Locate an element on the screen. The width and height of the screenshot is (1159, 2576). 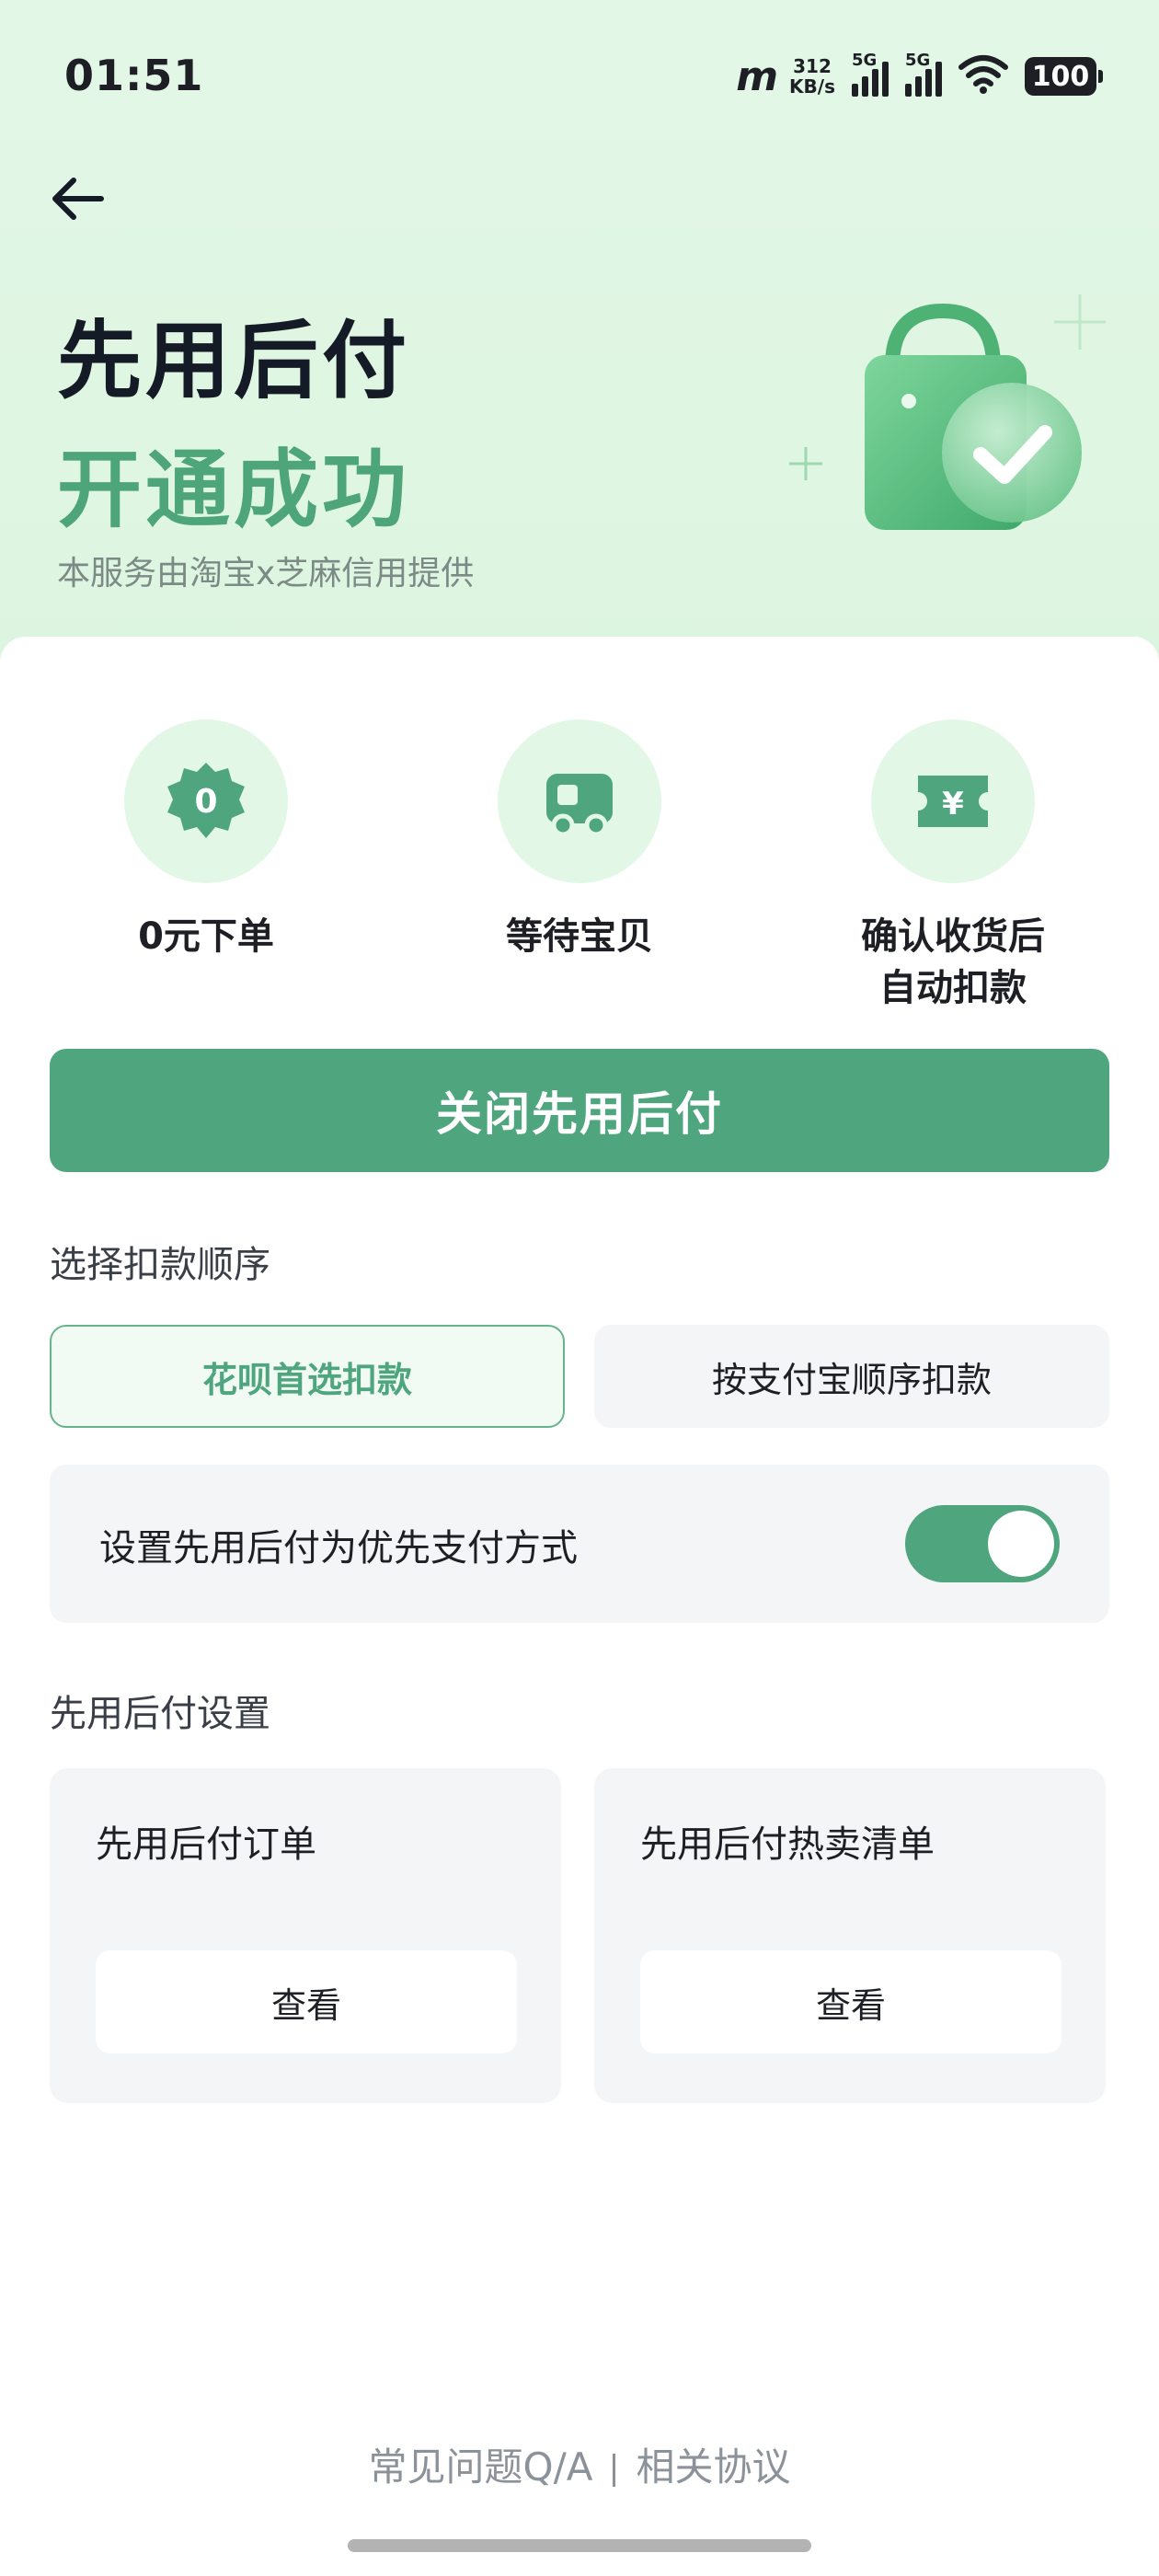
arrow-left-icon is located at coordinates (78, 199).